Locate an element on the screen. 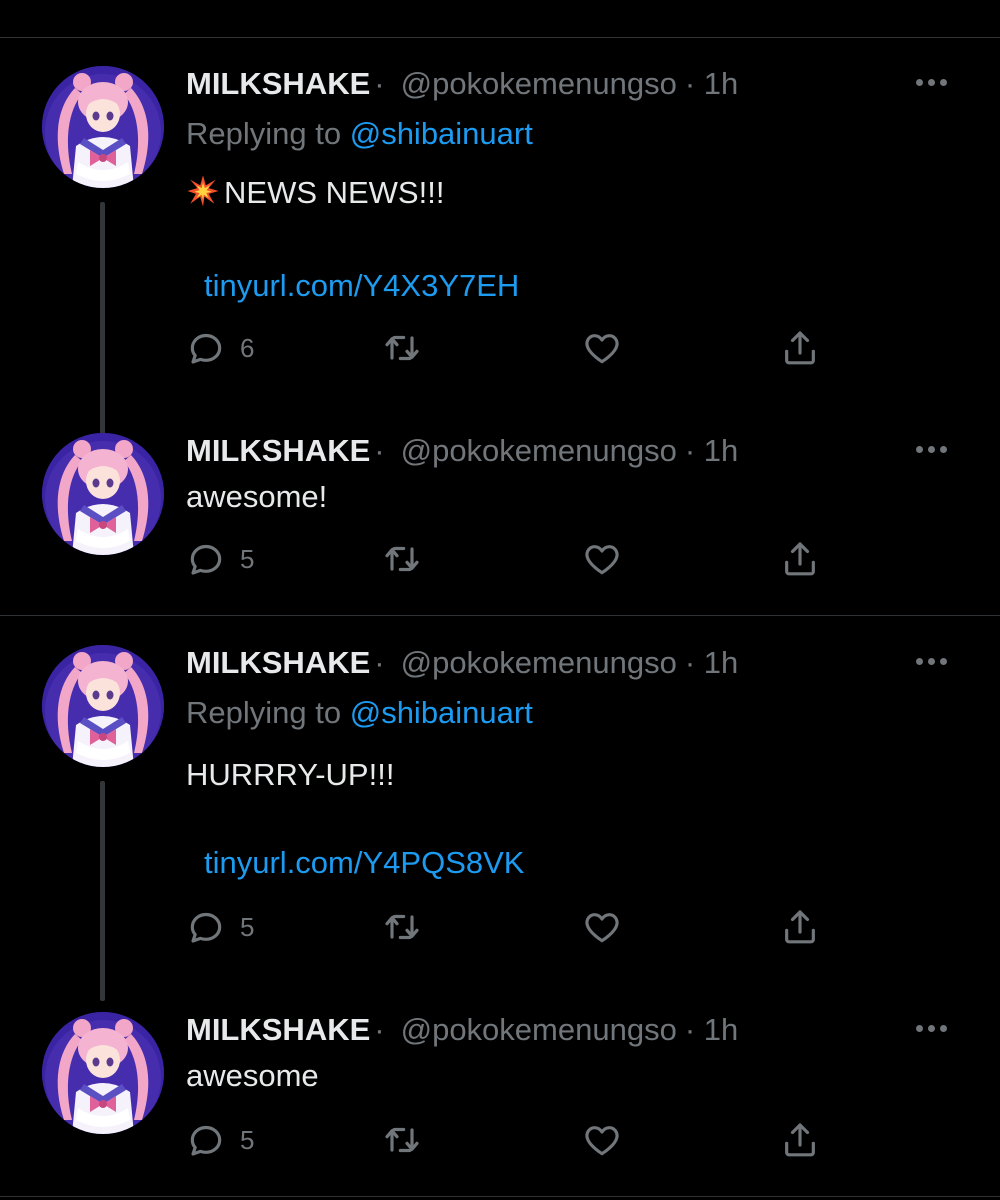 This screenshot has width=1000, height=1200. conversation-divider is located at coordinates (500, 615).